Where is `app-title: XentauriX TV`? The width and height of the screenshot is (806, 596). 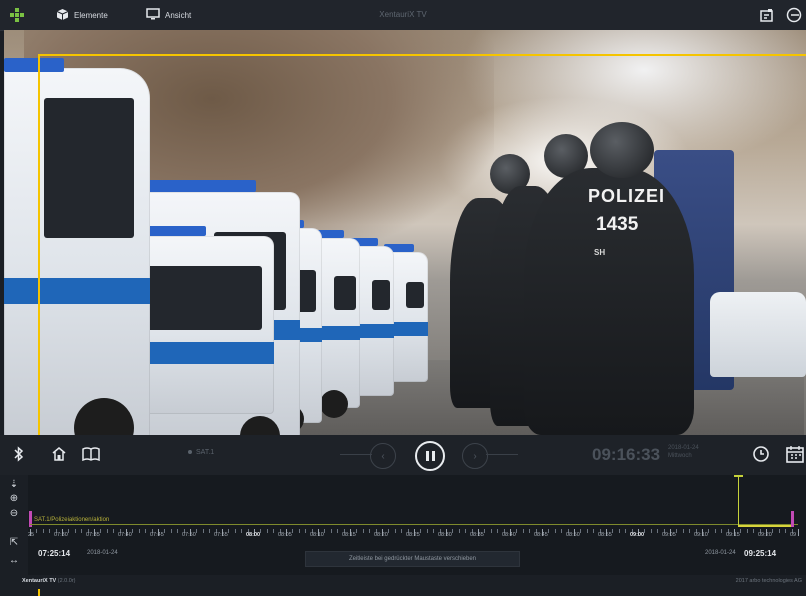
app-title: XentauriX TV is located at coordinates (403, 14).